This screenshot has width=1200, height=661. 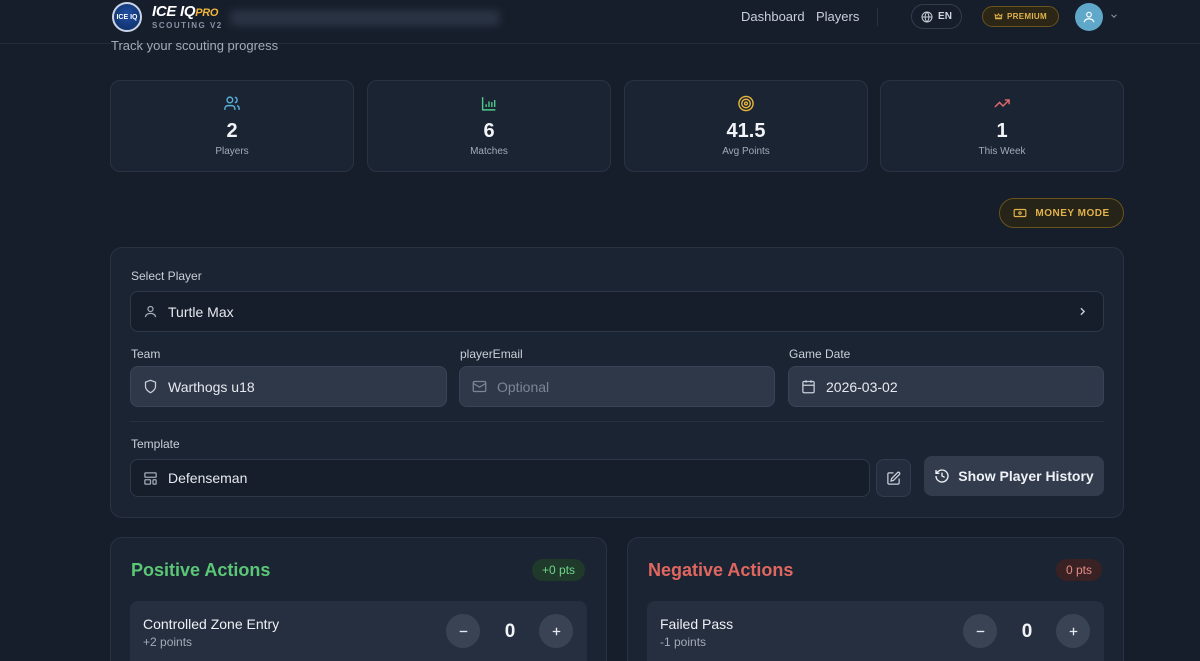 I want to click on nav-divider, so click(x=877, y=17).